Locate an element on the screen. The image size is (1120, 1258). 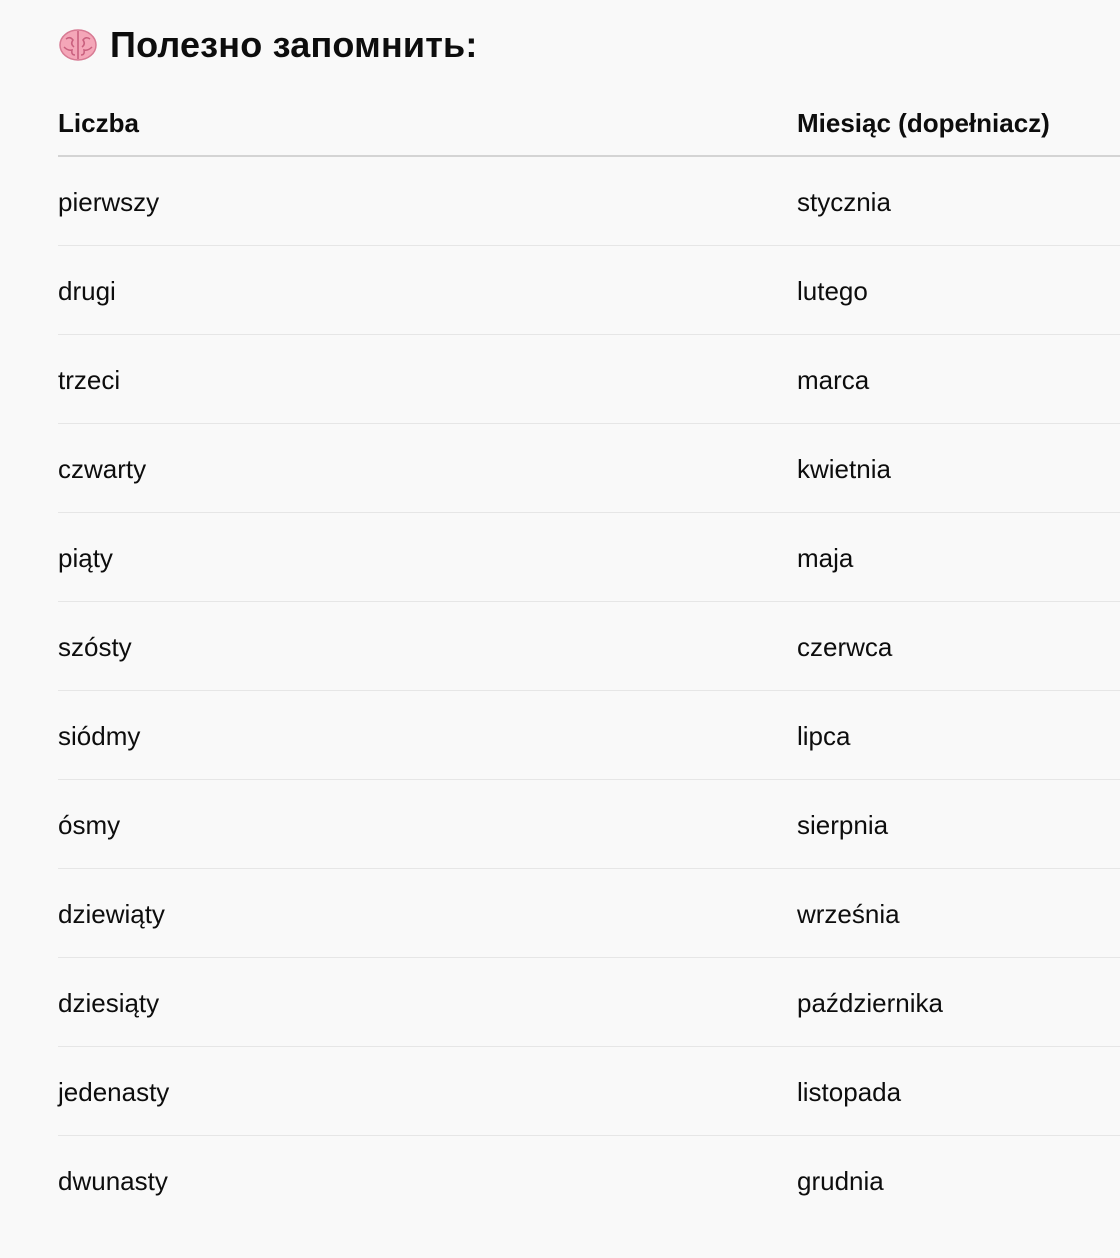
table-cell-month: września is located at coordinates (848, 914).